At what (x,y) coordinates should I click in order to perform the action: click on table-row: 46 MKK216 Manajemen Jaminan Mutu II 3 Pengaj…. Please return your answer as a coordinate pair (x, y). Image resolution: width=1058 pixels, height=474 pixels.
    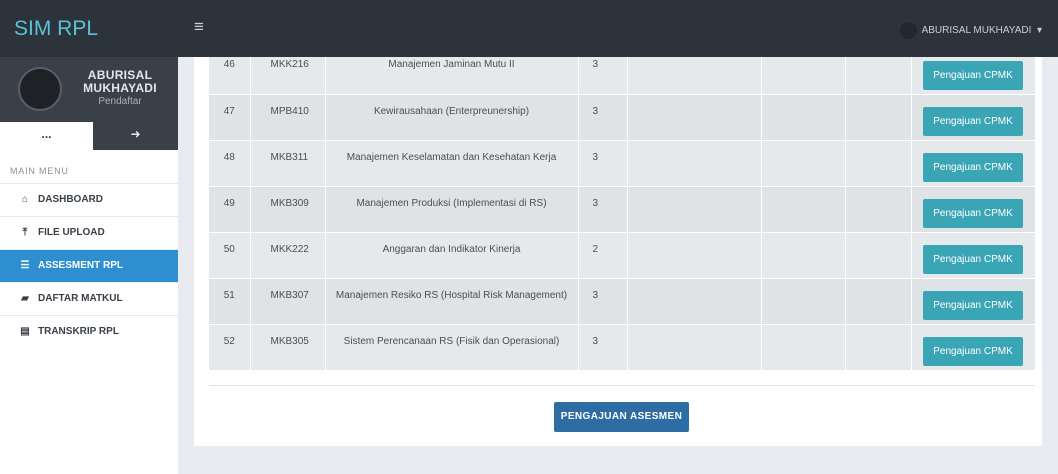
    Looking at the image, I should click on (622, 76).